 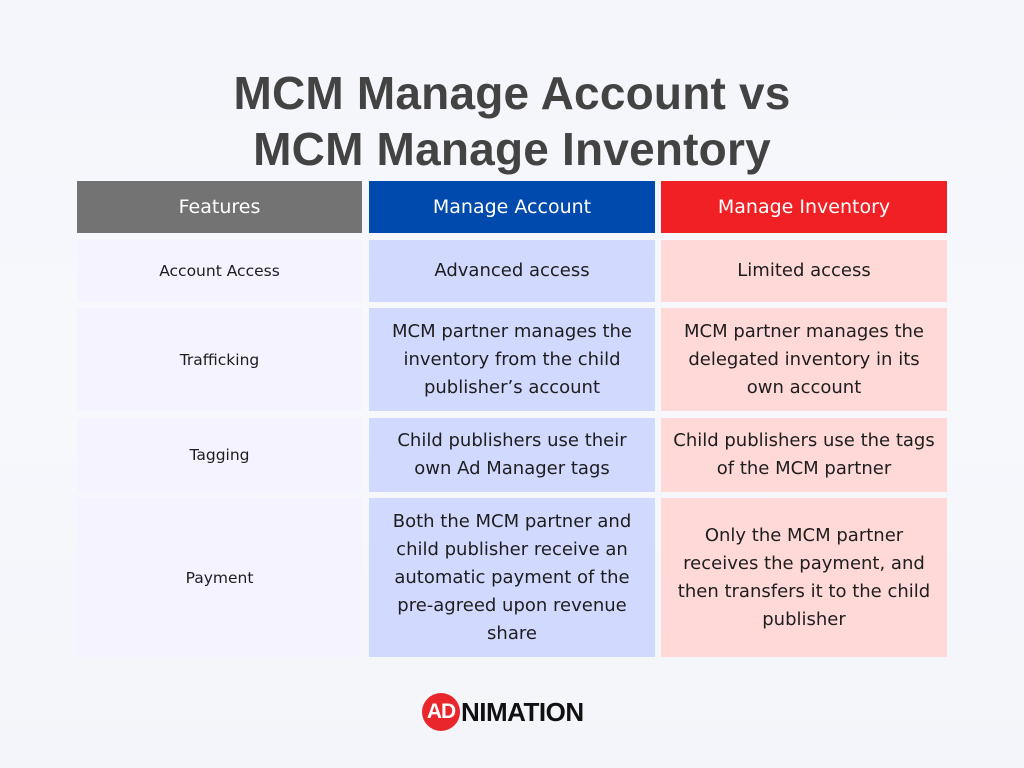 I want to click on header-features: Features, so click(x=219, y=207).